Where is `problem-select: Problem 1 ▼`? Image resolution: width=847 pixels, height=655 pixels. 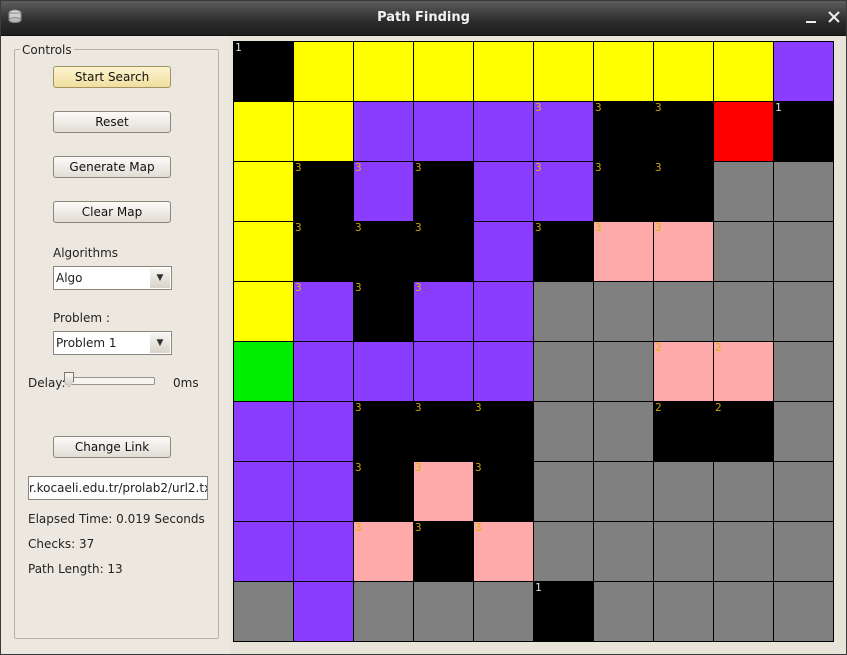
problem-select: Problem 1 ▼ is located at coordinates (112, 343).